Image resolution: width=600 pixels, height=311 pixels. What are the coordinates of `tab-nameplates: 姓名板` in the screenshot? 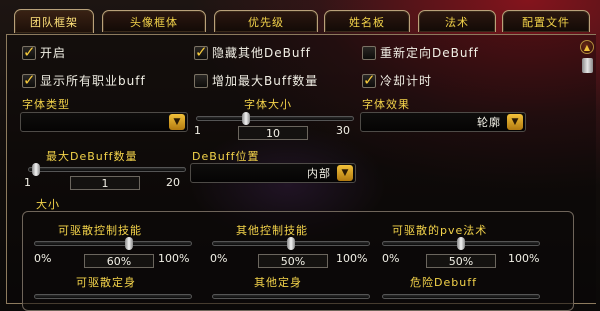 It's located at (367, 21).